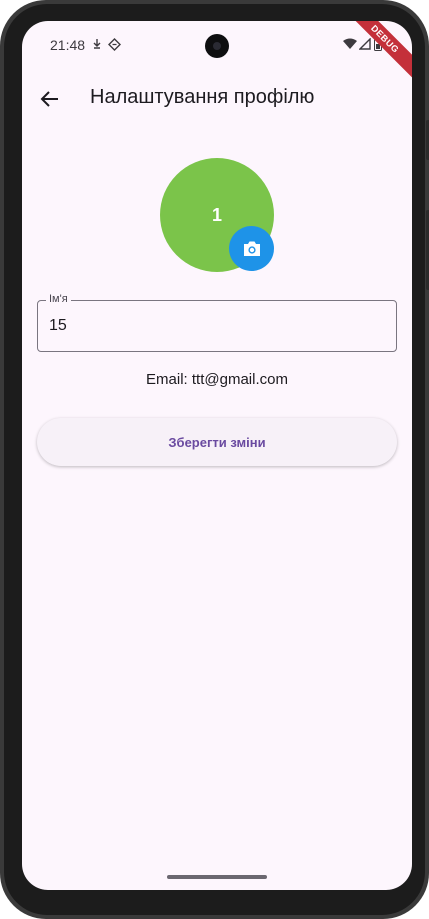  I want to click on app-bar: Налаштування профілю, so click(217, 99).